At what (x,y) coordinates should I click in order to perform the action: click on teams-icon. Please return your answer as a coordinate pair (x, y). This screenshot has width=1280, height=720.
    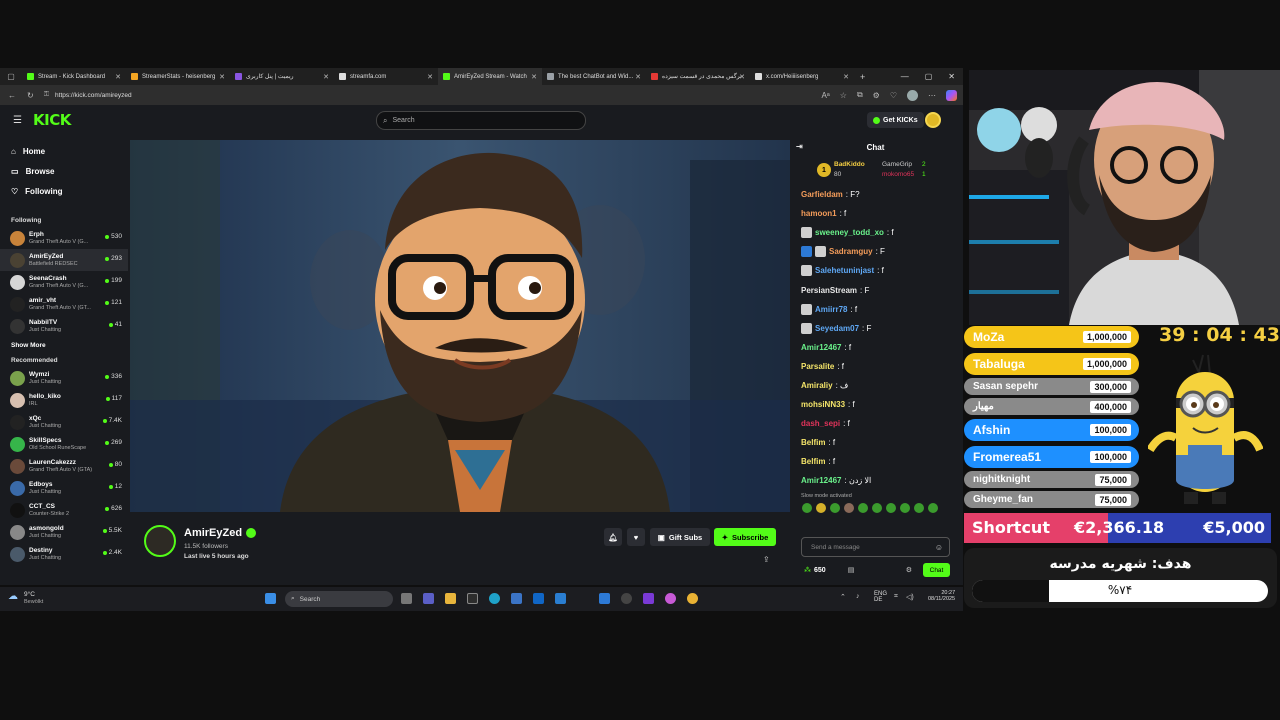
    Looking at the image, I should click on (428, 598).